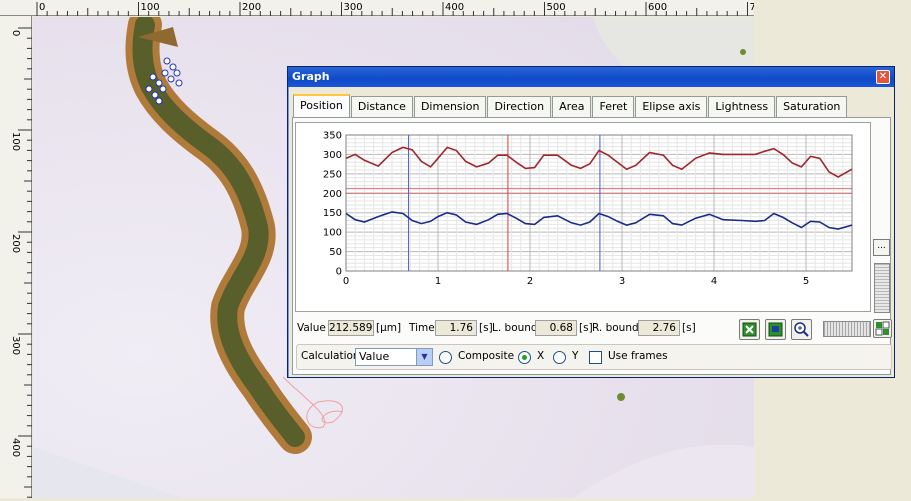 The width and height of the screenshot is (911, 501). I want to click on value-unit: [µm], so click(389, 328).